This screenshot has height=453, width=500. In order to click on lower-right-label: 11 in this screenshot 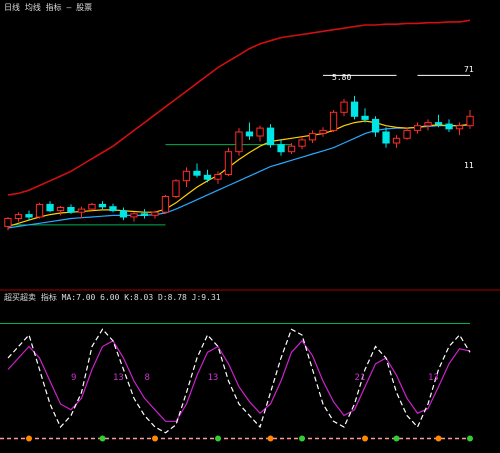, I will do `click(469, 165)`.